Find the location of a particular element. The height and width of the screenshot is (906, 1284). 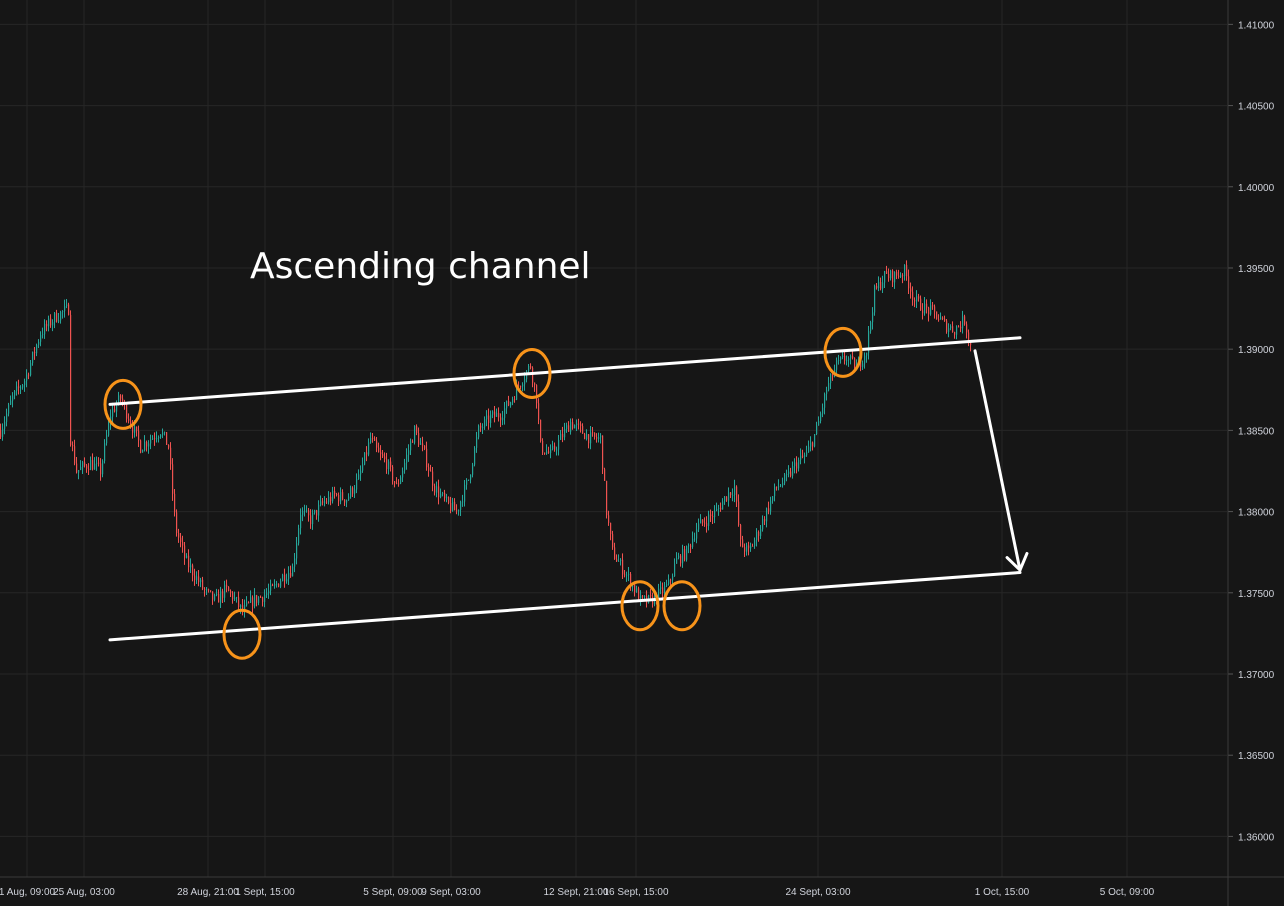

y-tick-label: 1.39500 is located at coordinates (1256, 269).